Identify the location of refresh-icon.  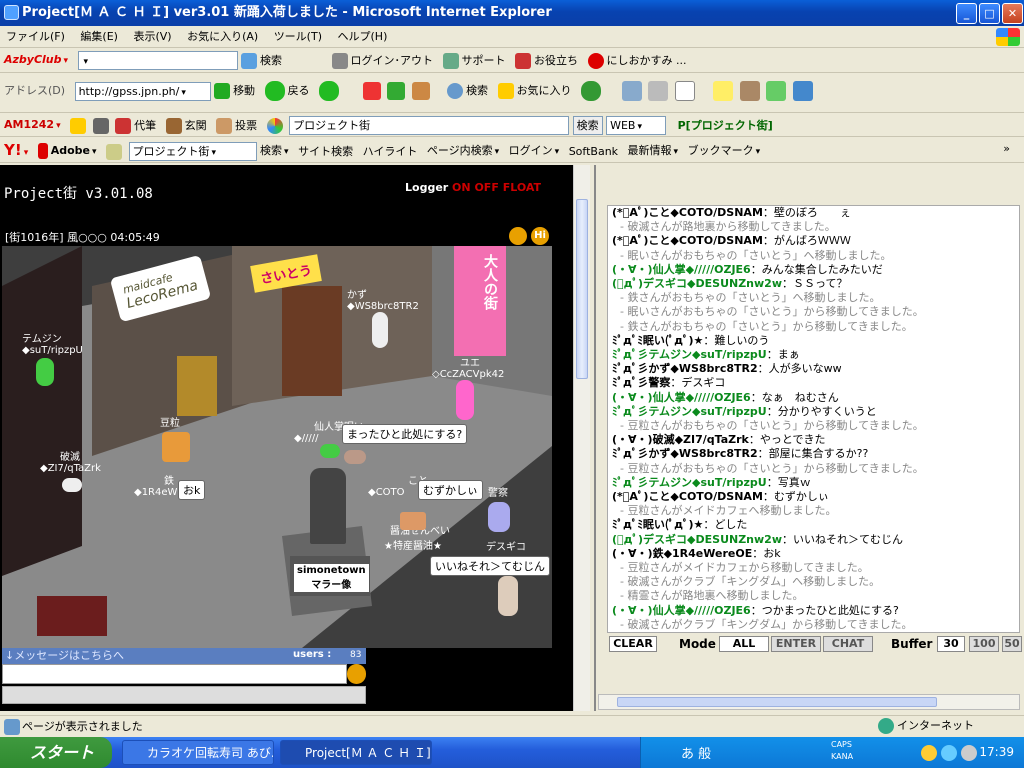
(396, 91).